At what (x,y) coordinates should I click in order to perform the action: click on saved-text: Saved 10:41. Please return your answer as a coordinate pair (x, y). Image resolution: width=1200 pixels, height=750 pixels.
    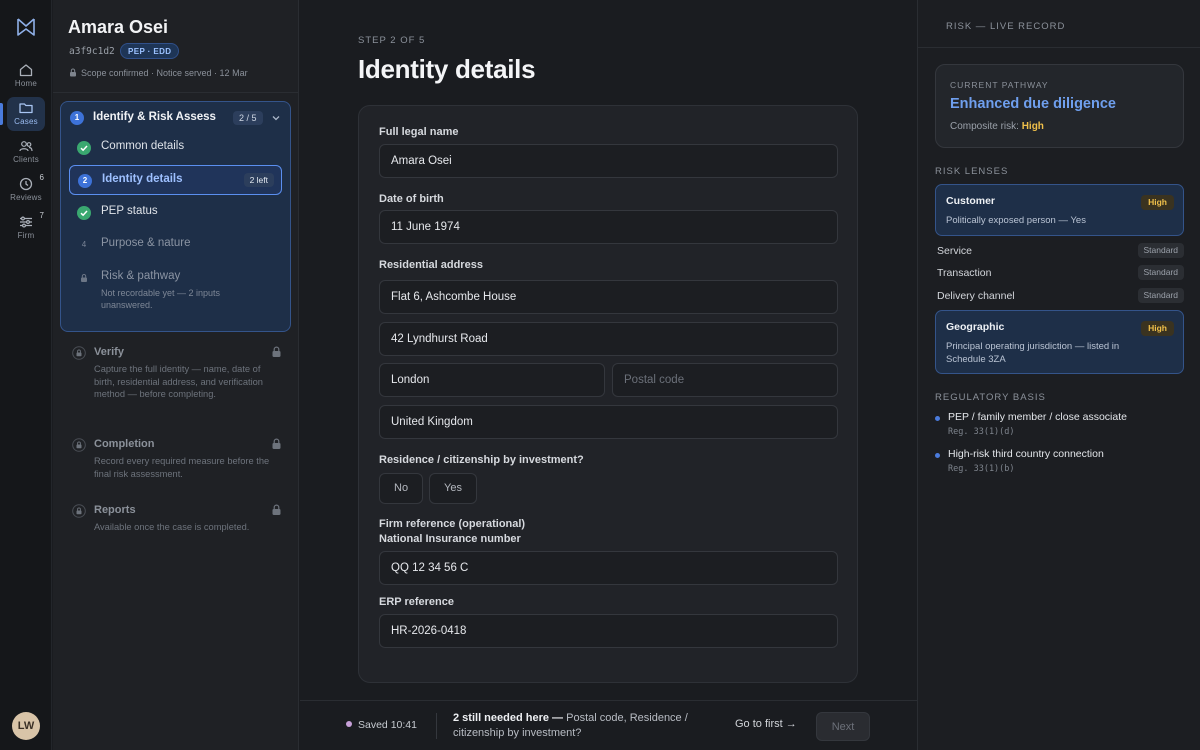
    Looking at the image, I should click on (387, 725).